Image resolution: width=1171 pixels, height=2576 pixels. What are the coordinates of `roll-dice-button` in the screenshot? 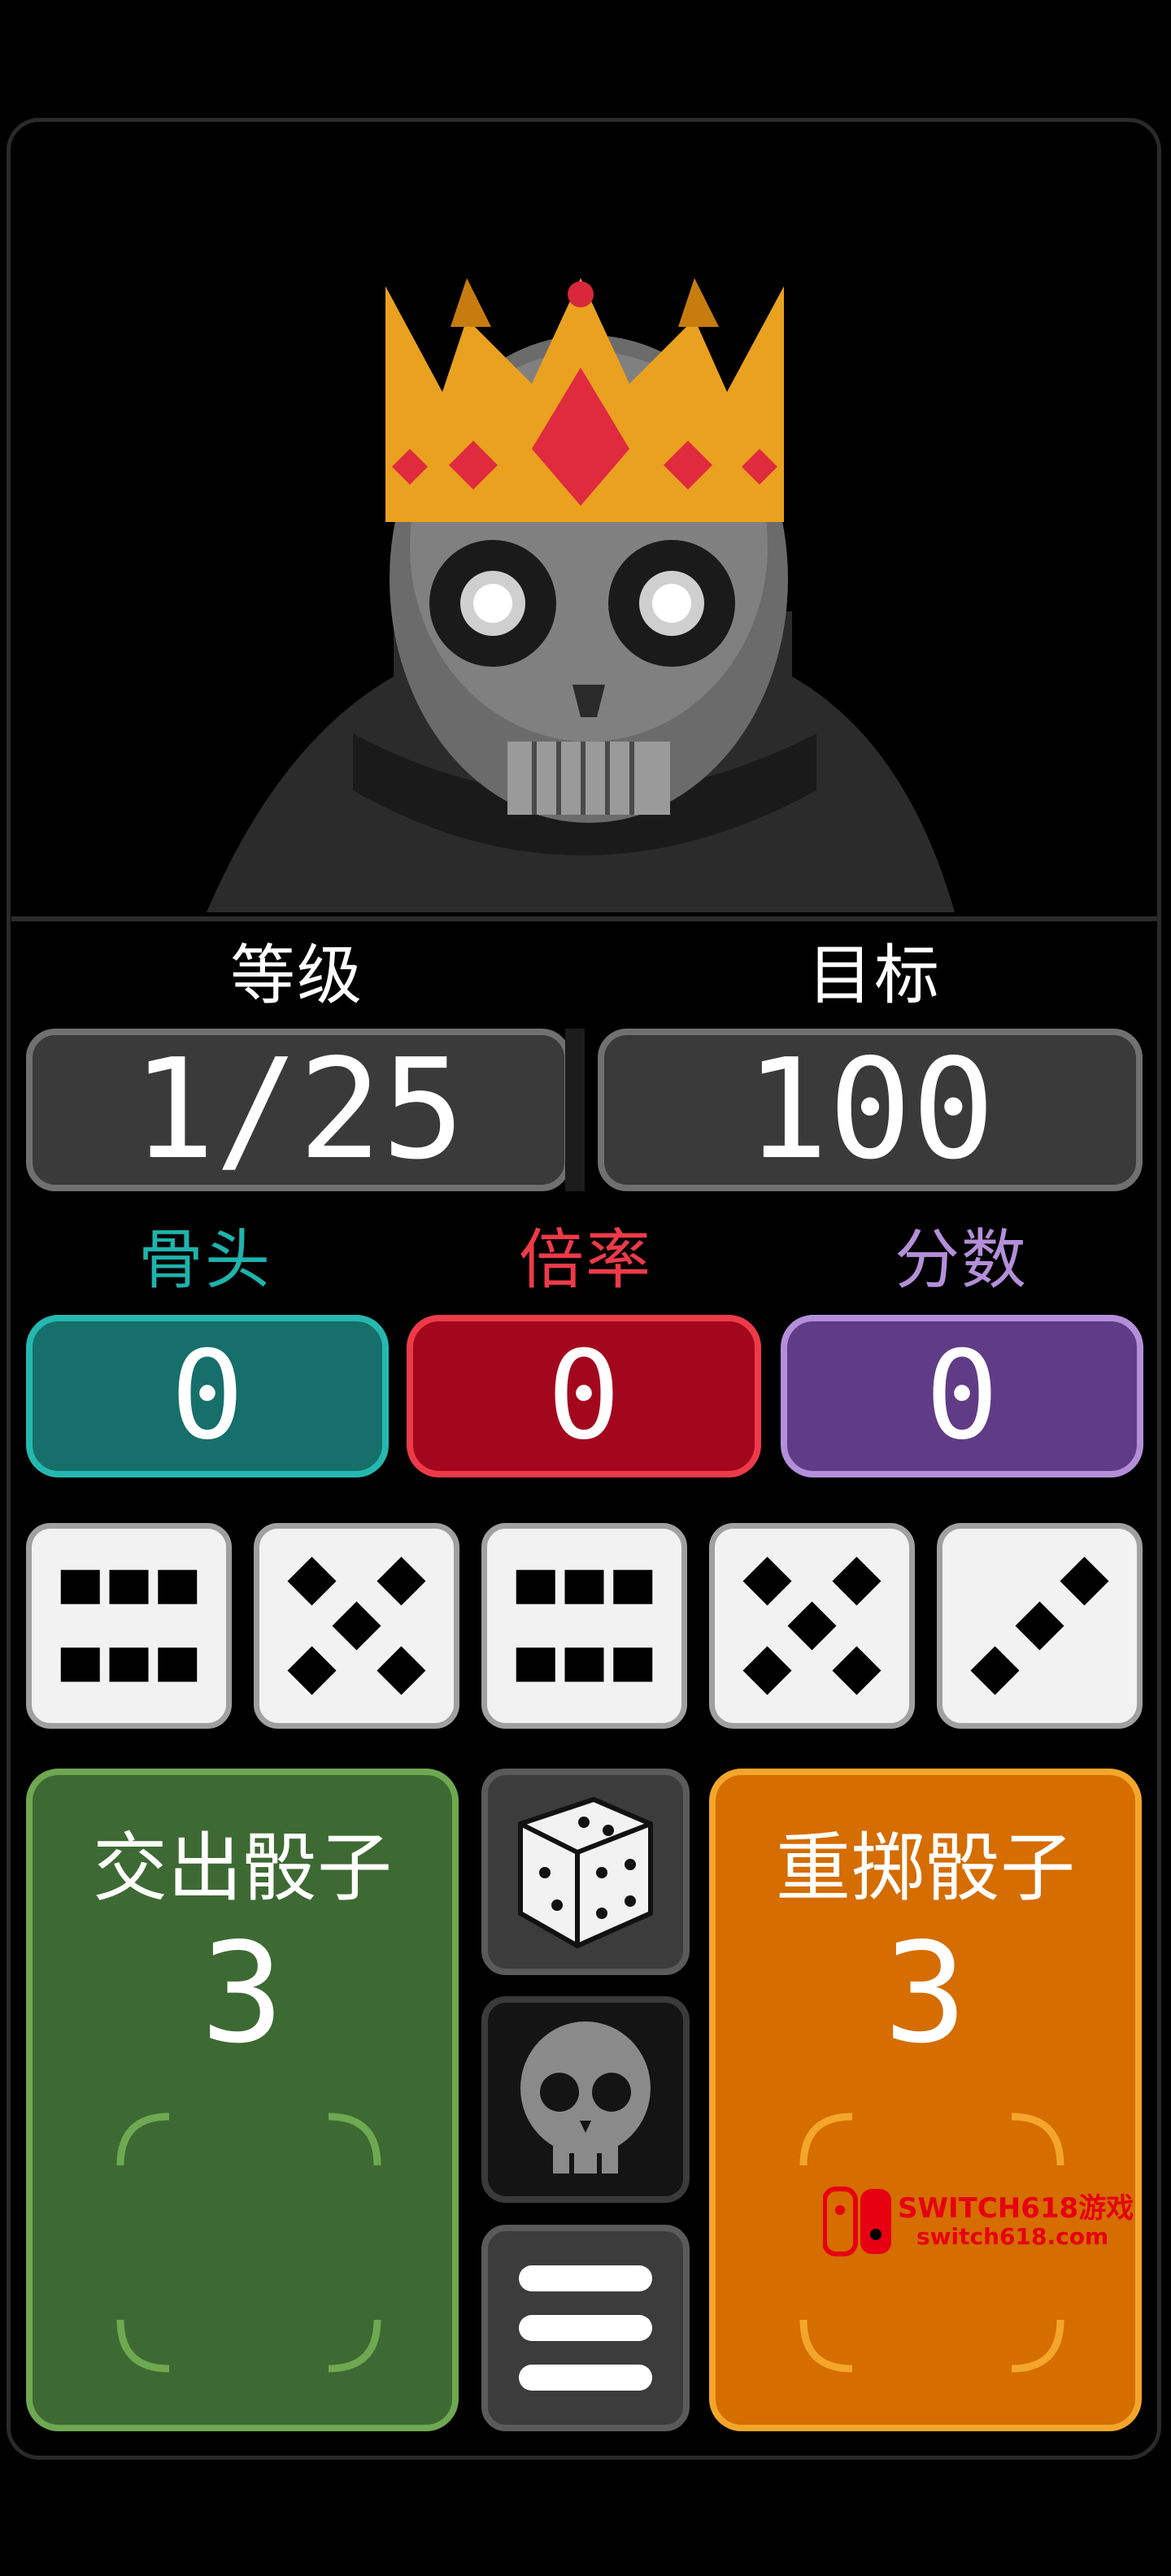 It's located at (585, 1872).